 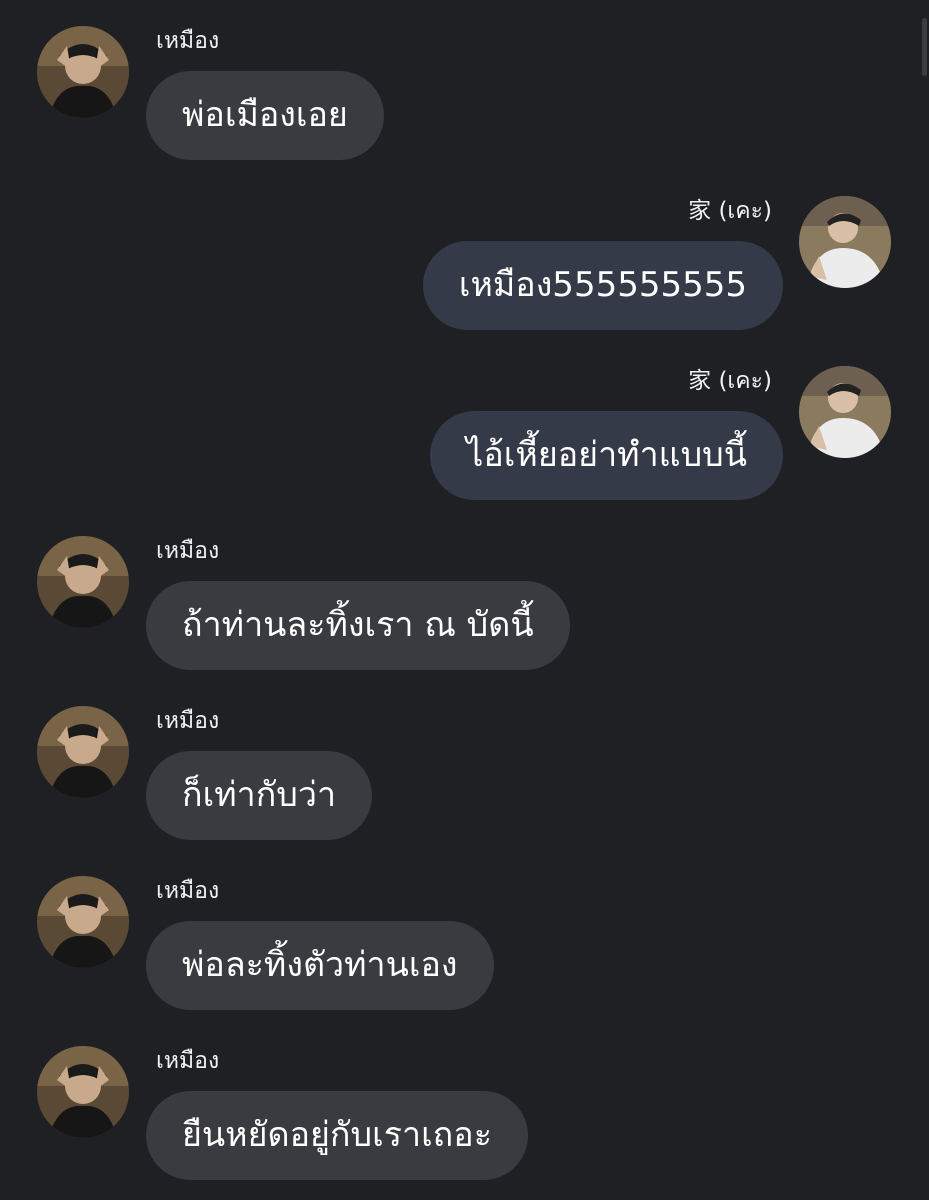 What do you see at coordinates (188, 1061) in the screenshot?
I see `sender-name: เหมือง` at bounding box center [188, 1061].